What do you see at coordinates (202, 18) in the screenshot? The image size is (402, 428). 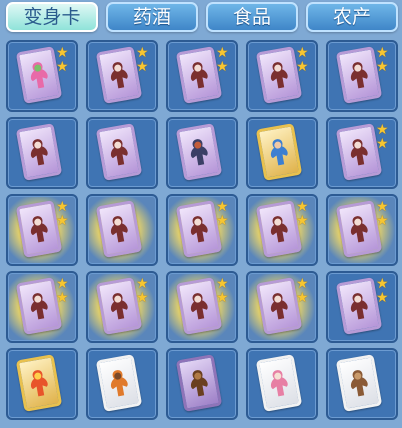 I see `category-tabs: 变身卡 药酒 食品 农产` at bounding box center [202, 18].